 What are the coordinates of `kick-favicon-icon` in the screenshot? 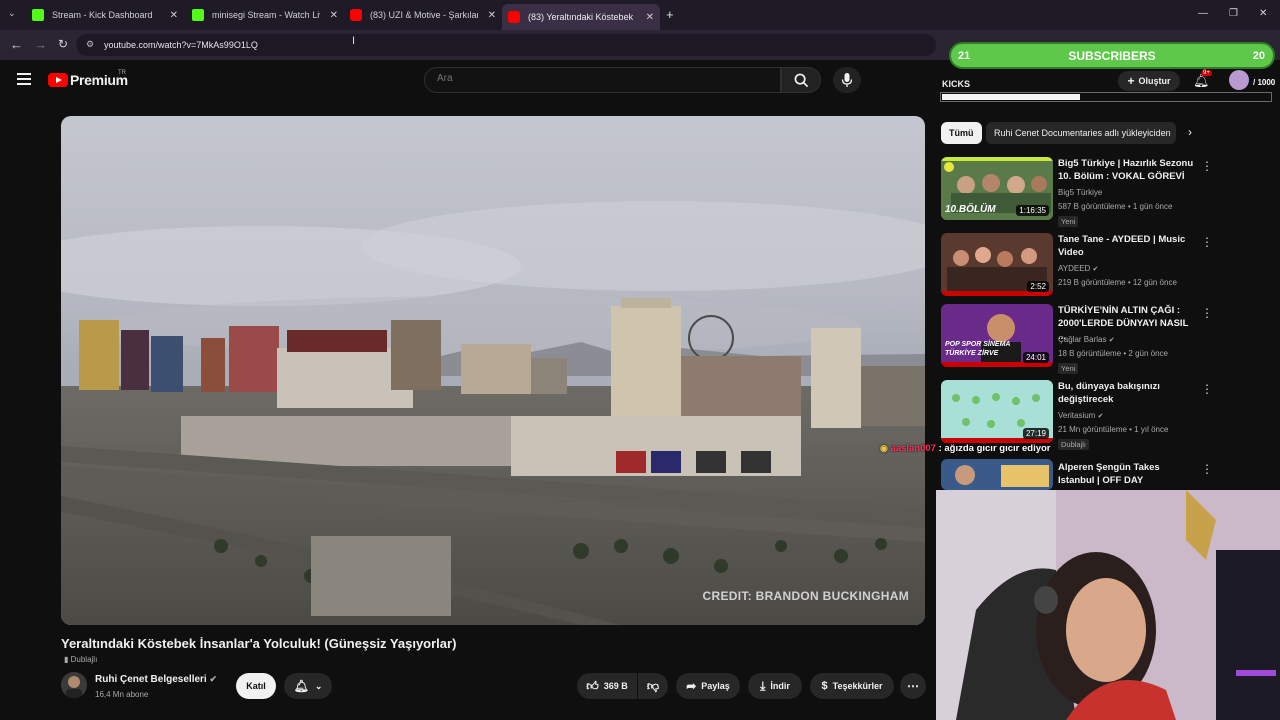 It's located at (198, 15).